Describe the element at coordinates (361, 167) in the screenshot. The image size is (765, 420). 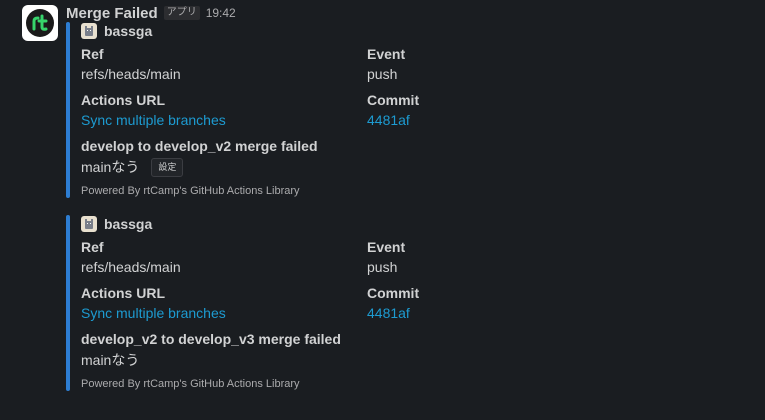
I see `merge-status-line: mainなう 設定` at that location.